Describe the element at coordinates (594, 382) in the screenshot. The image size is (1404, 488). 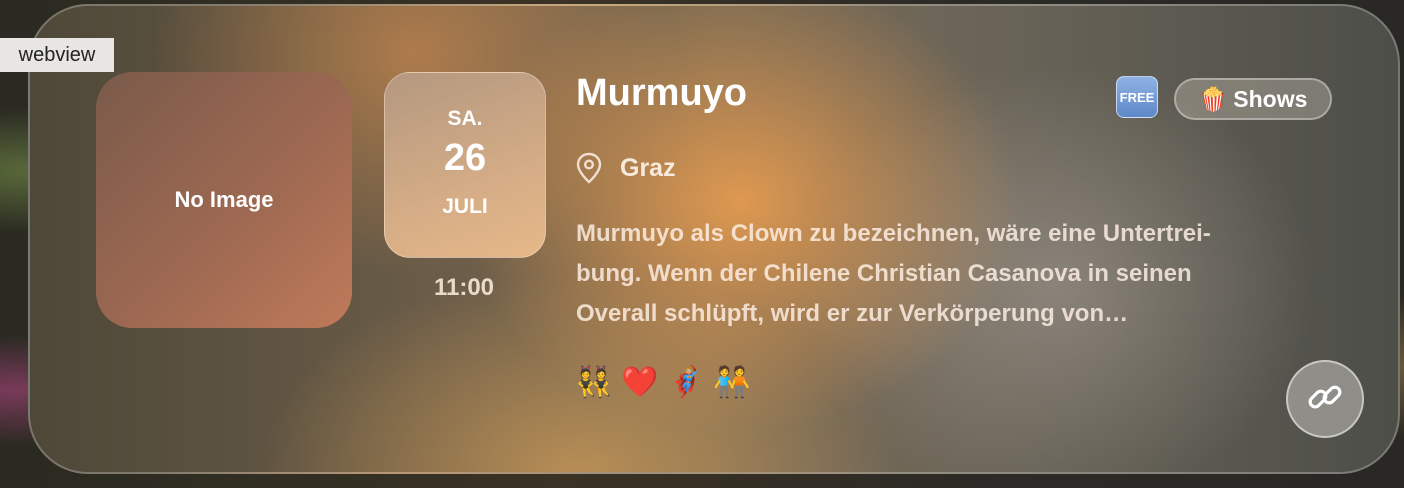
I see `dancers-emoji-tag: 👯` at that location.